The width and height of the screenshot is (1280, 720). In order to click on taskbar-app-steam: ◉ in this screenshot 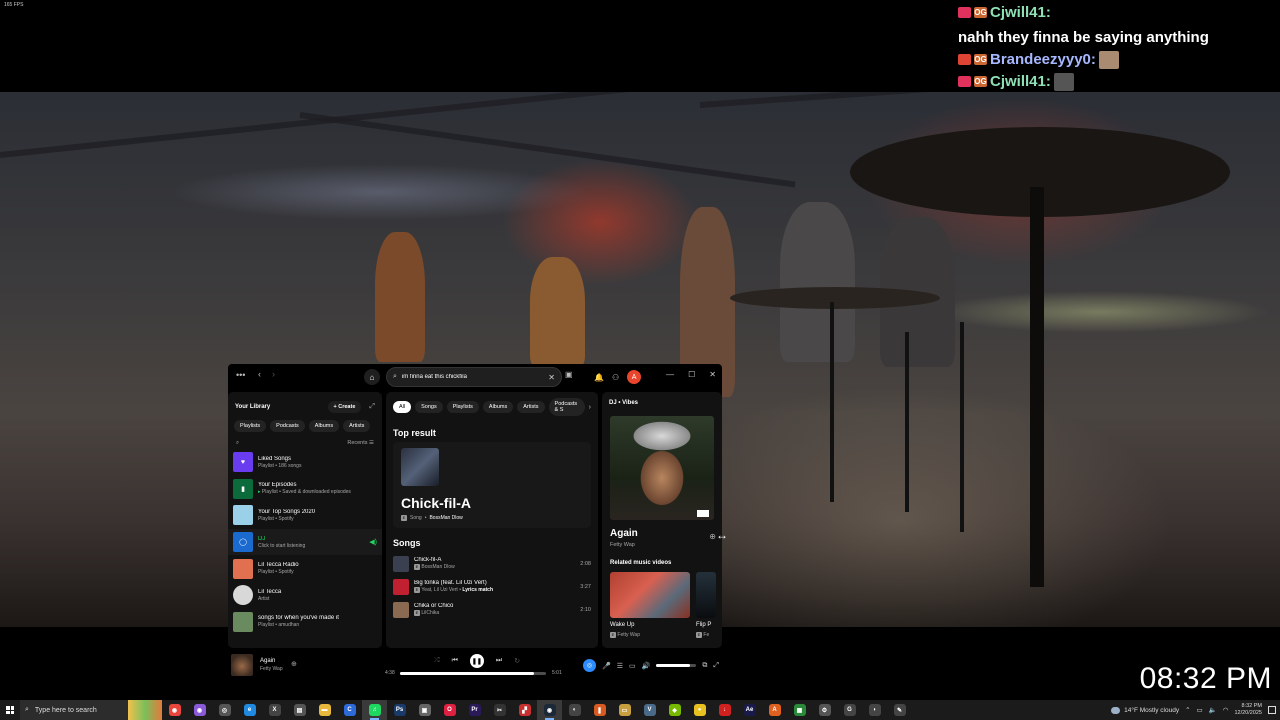, I will do `click(549, 710)`.